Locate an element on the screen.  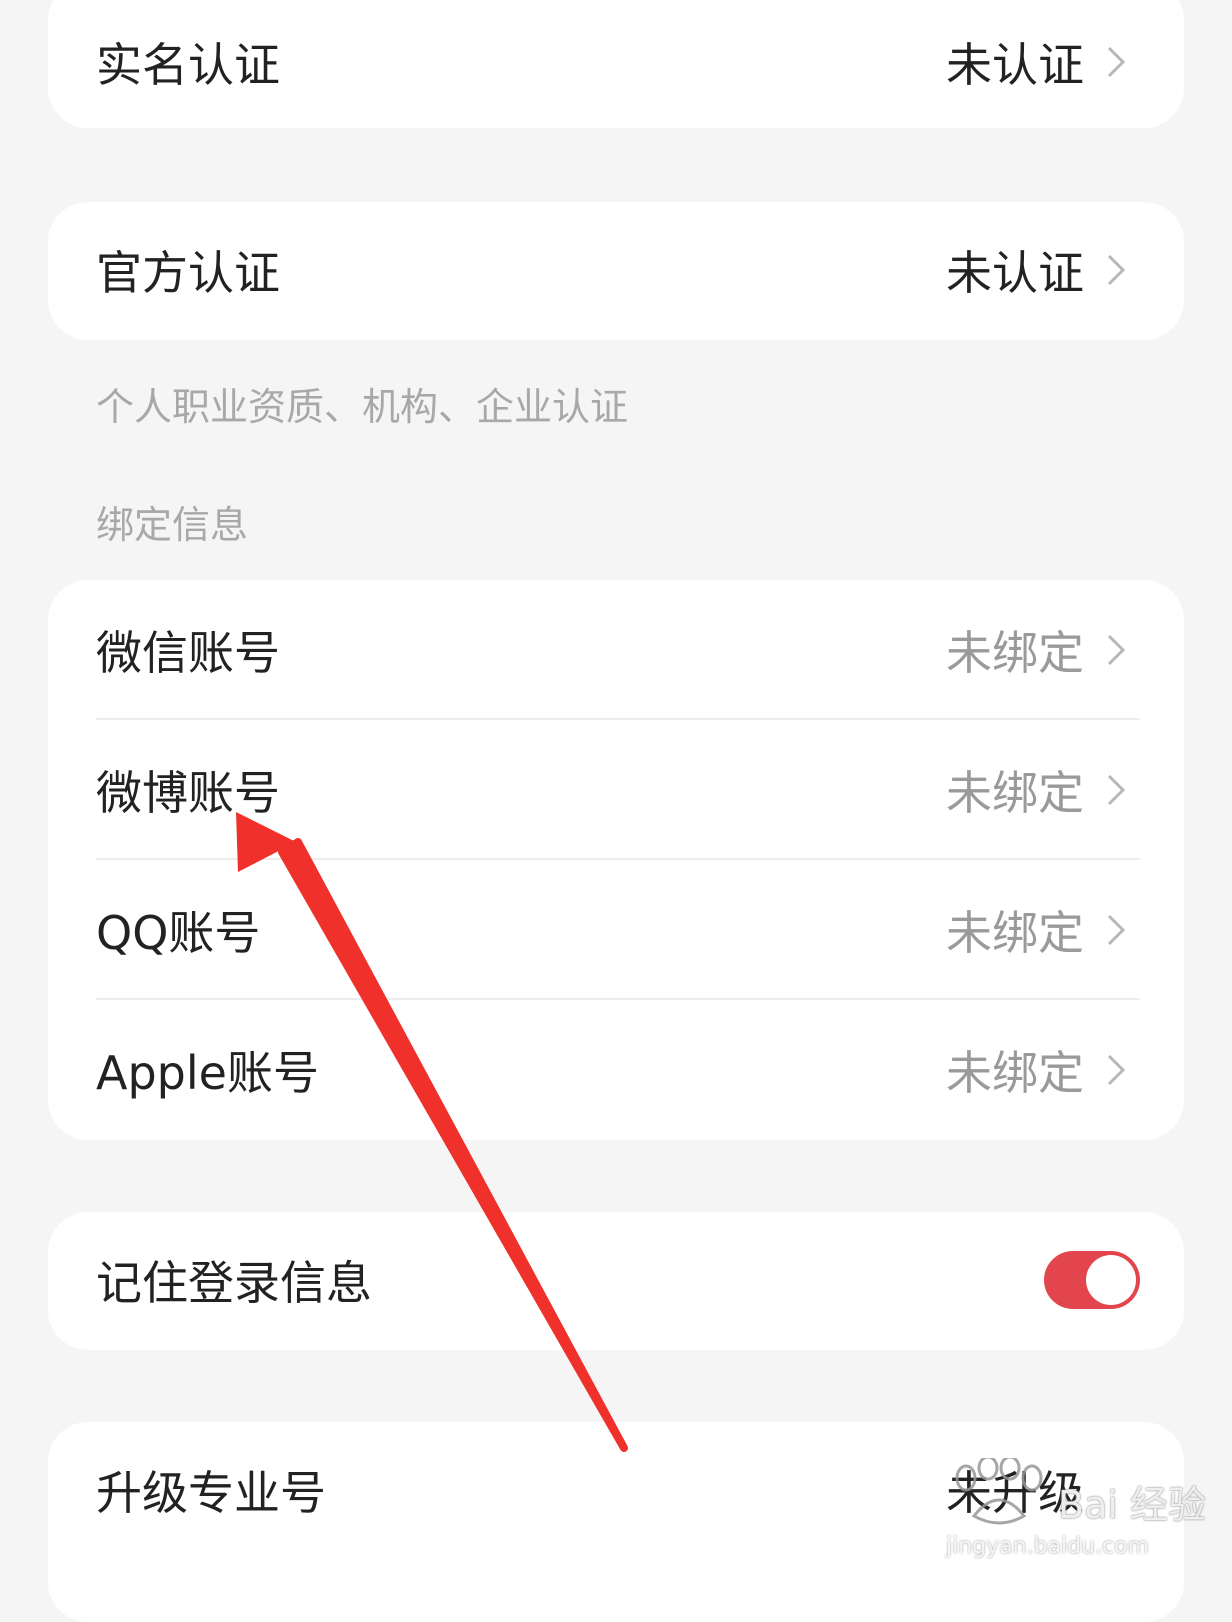
binding-row-apple: Apple账号 未绑定 is located at coordinates (616, 1070).